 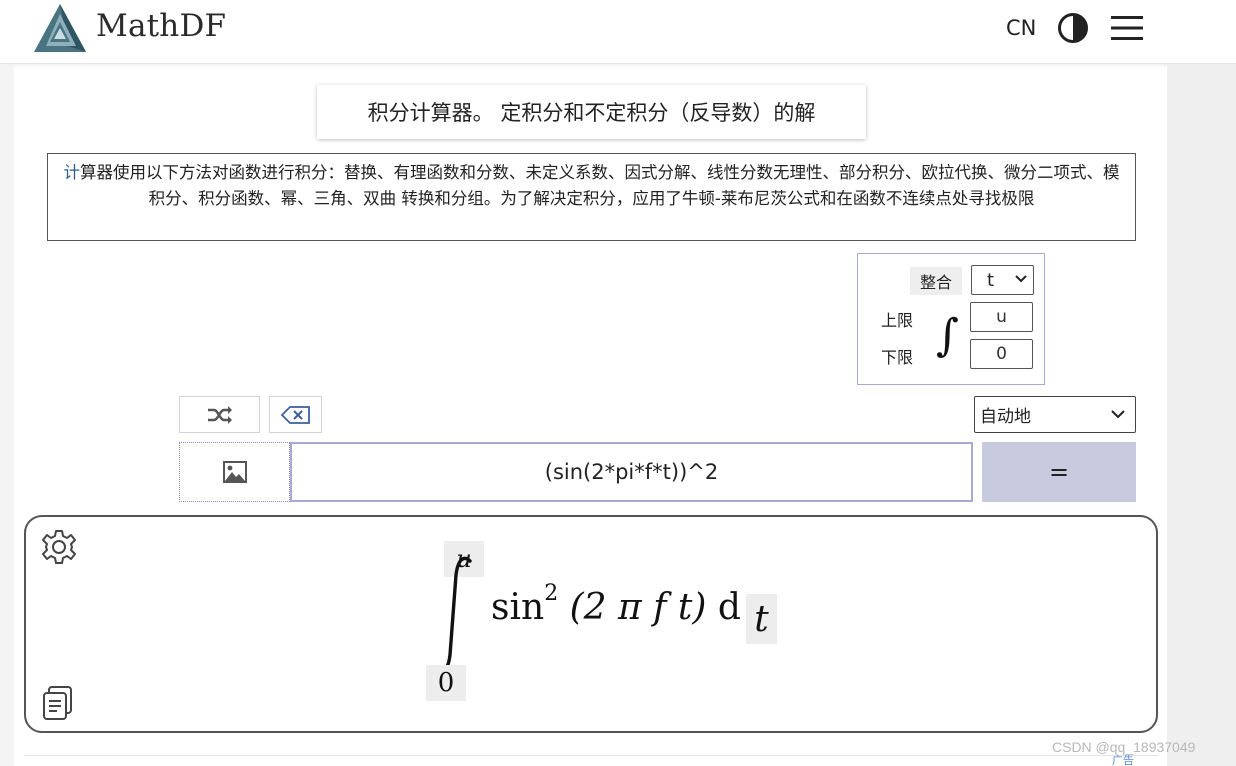 What do you see at coordinates (1021, 28) in the screenshot?
I see `language-switch: CN` at bounding box center [1021, 28].